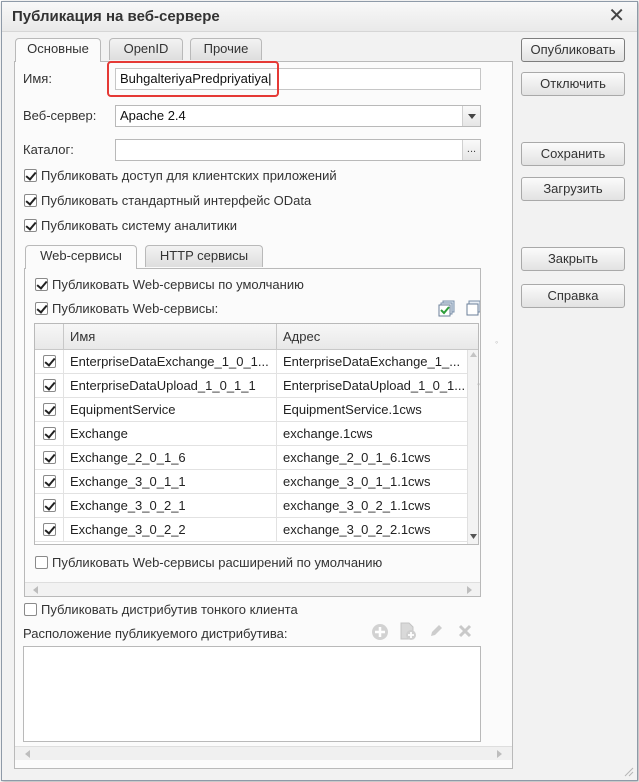 This screenshot has width=639, height=782. What do you see at coordinates (81, 257) in the screenshot?
I see `tab-web-services: Web-сервисы` at bounding box center [81, 257].